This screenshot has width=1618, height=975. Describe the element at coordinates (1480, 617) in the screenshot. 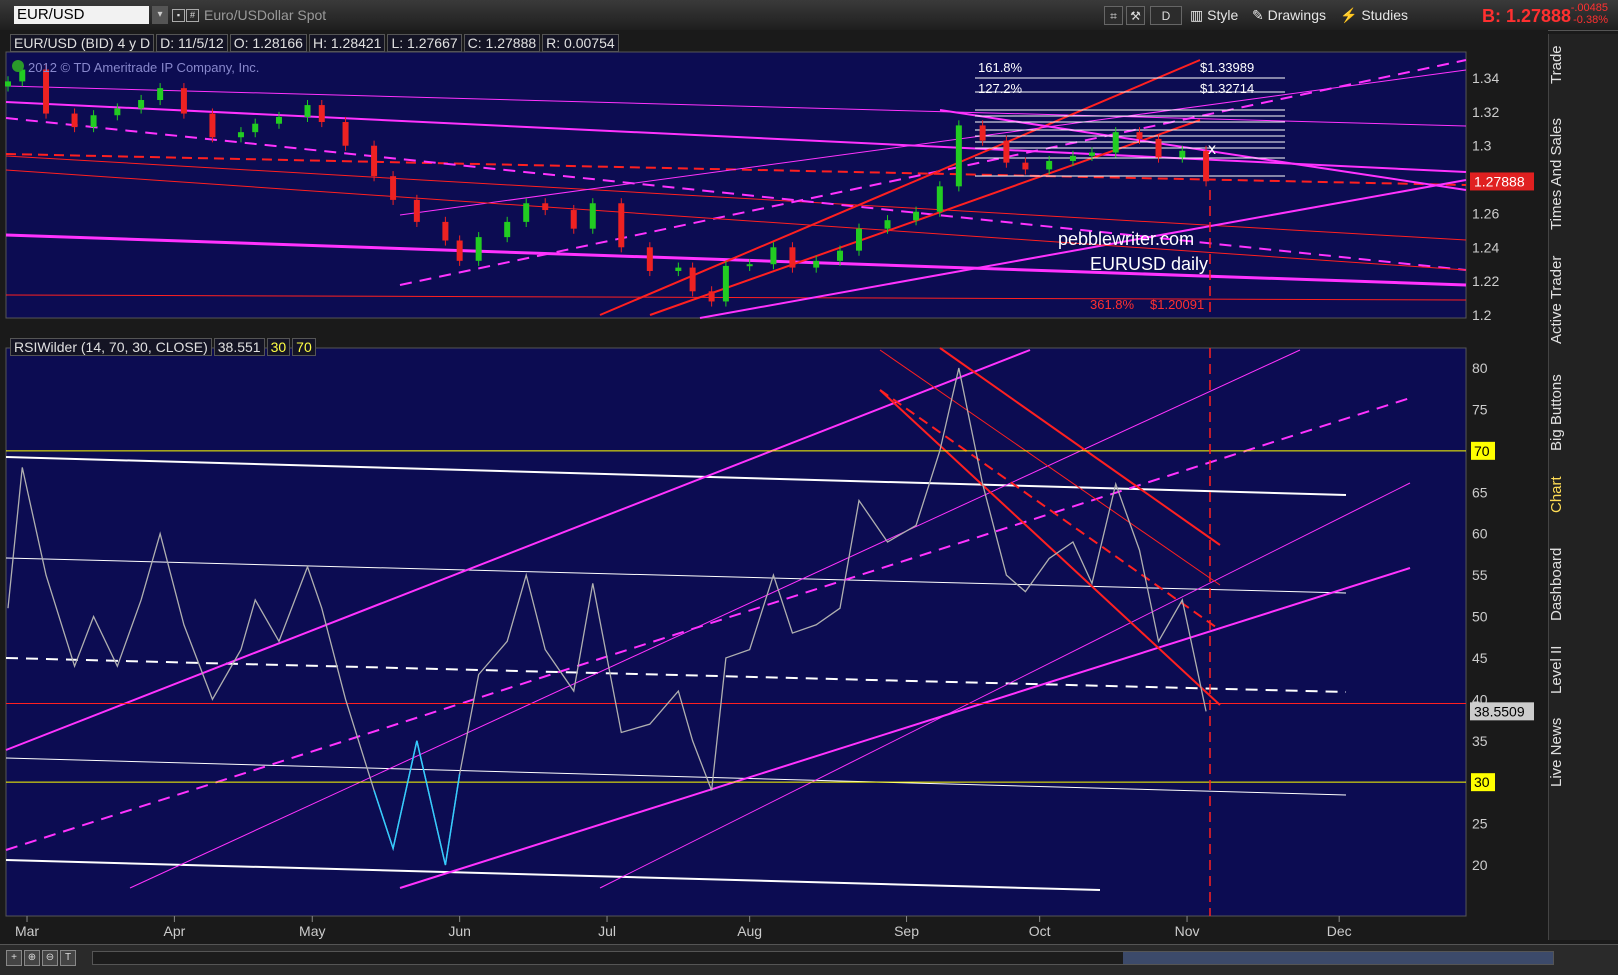

I see `rsi-axis-tick: 50` at that location.